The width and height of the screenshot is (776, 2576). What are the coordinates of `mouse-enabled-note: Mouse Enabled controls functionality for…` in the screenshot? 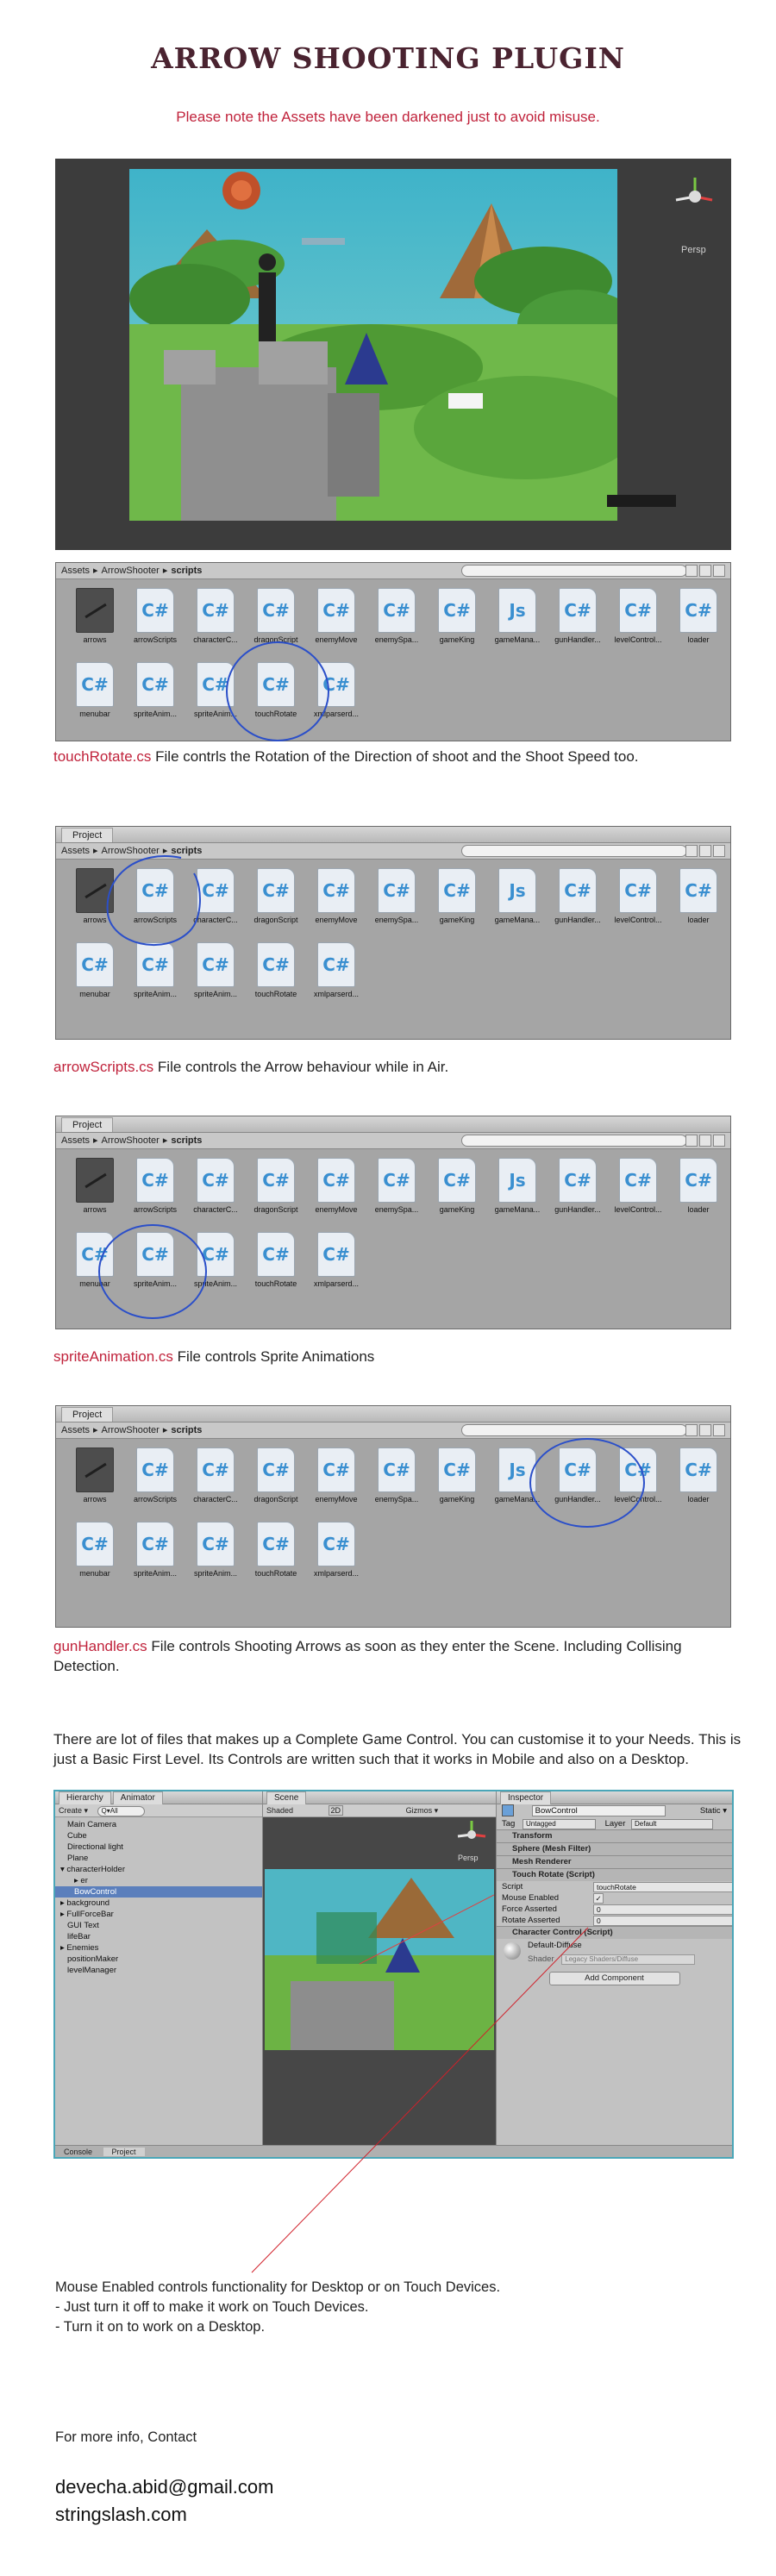 It's located at (400, 2307).